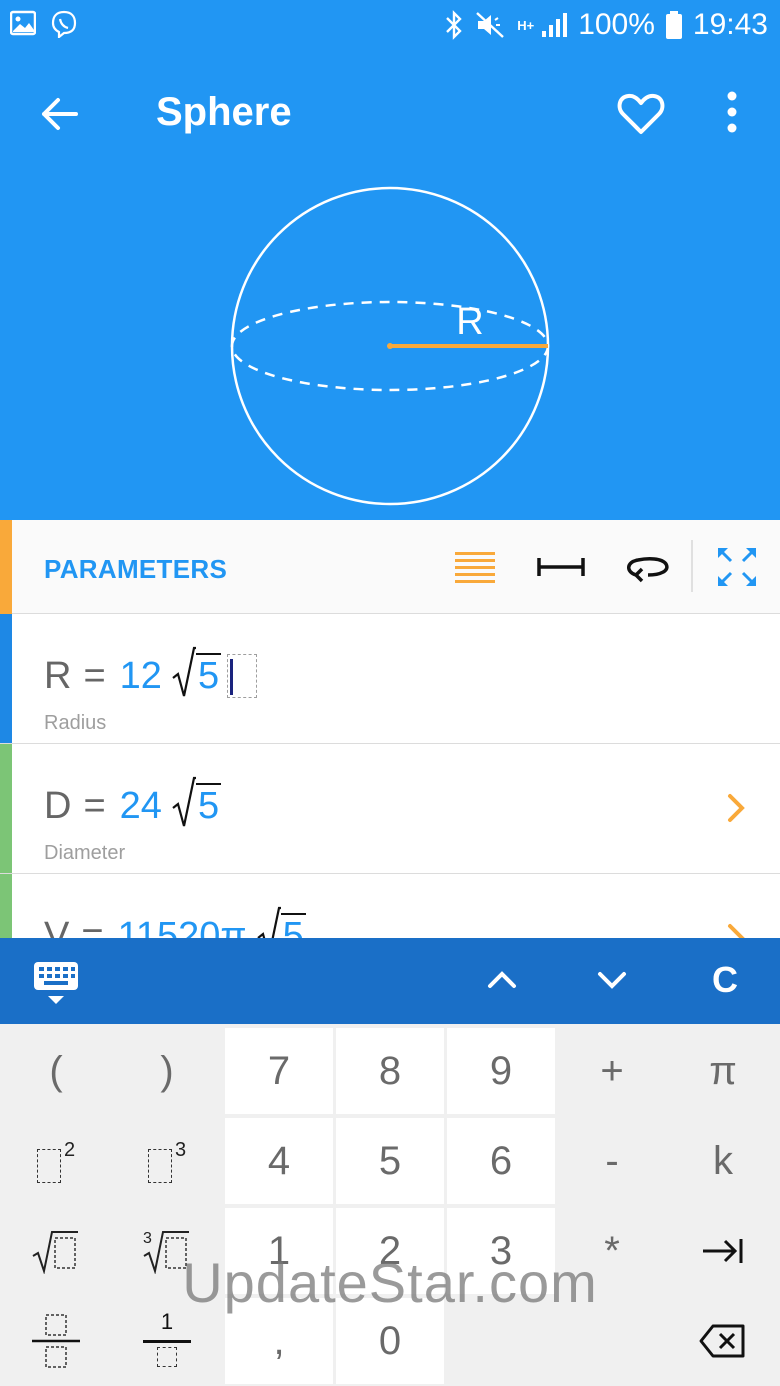 The width and height of the screenshot is (780, 1386). I want to click on hide-keyboard-button, so click(56, 983).